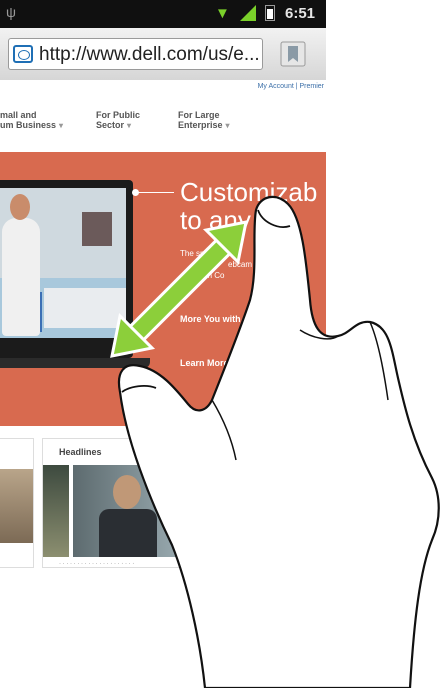 The height and width of the screenshot is (688, 441). I want to click on pinch-zoom-arrow-icon, so click(179, 289).